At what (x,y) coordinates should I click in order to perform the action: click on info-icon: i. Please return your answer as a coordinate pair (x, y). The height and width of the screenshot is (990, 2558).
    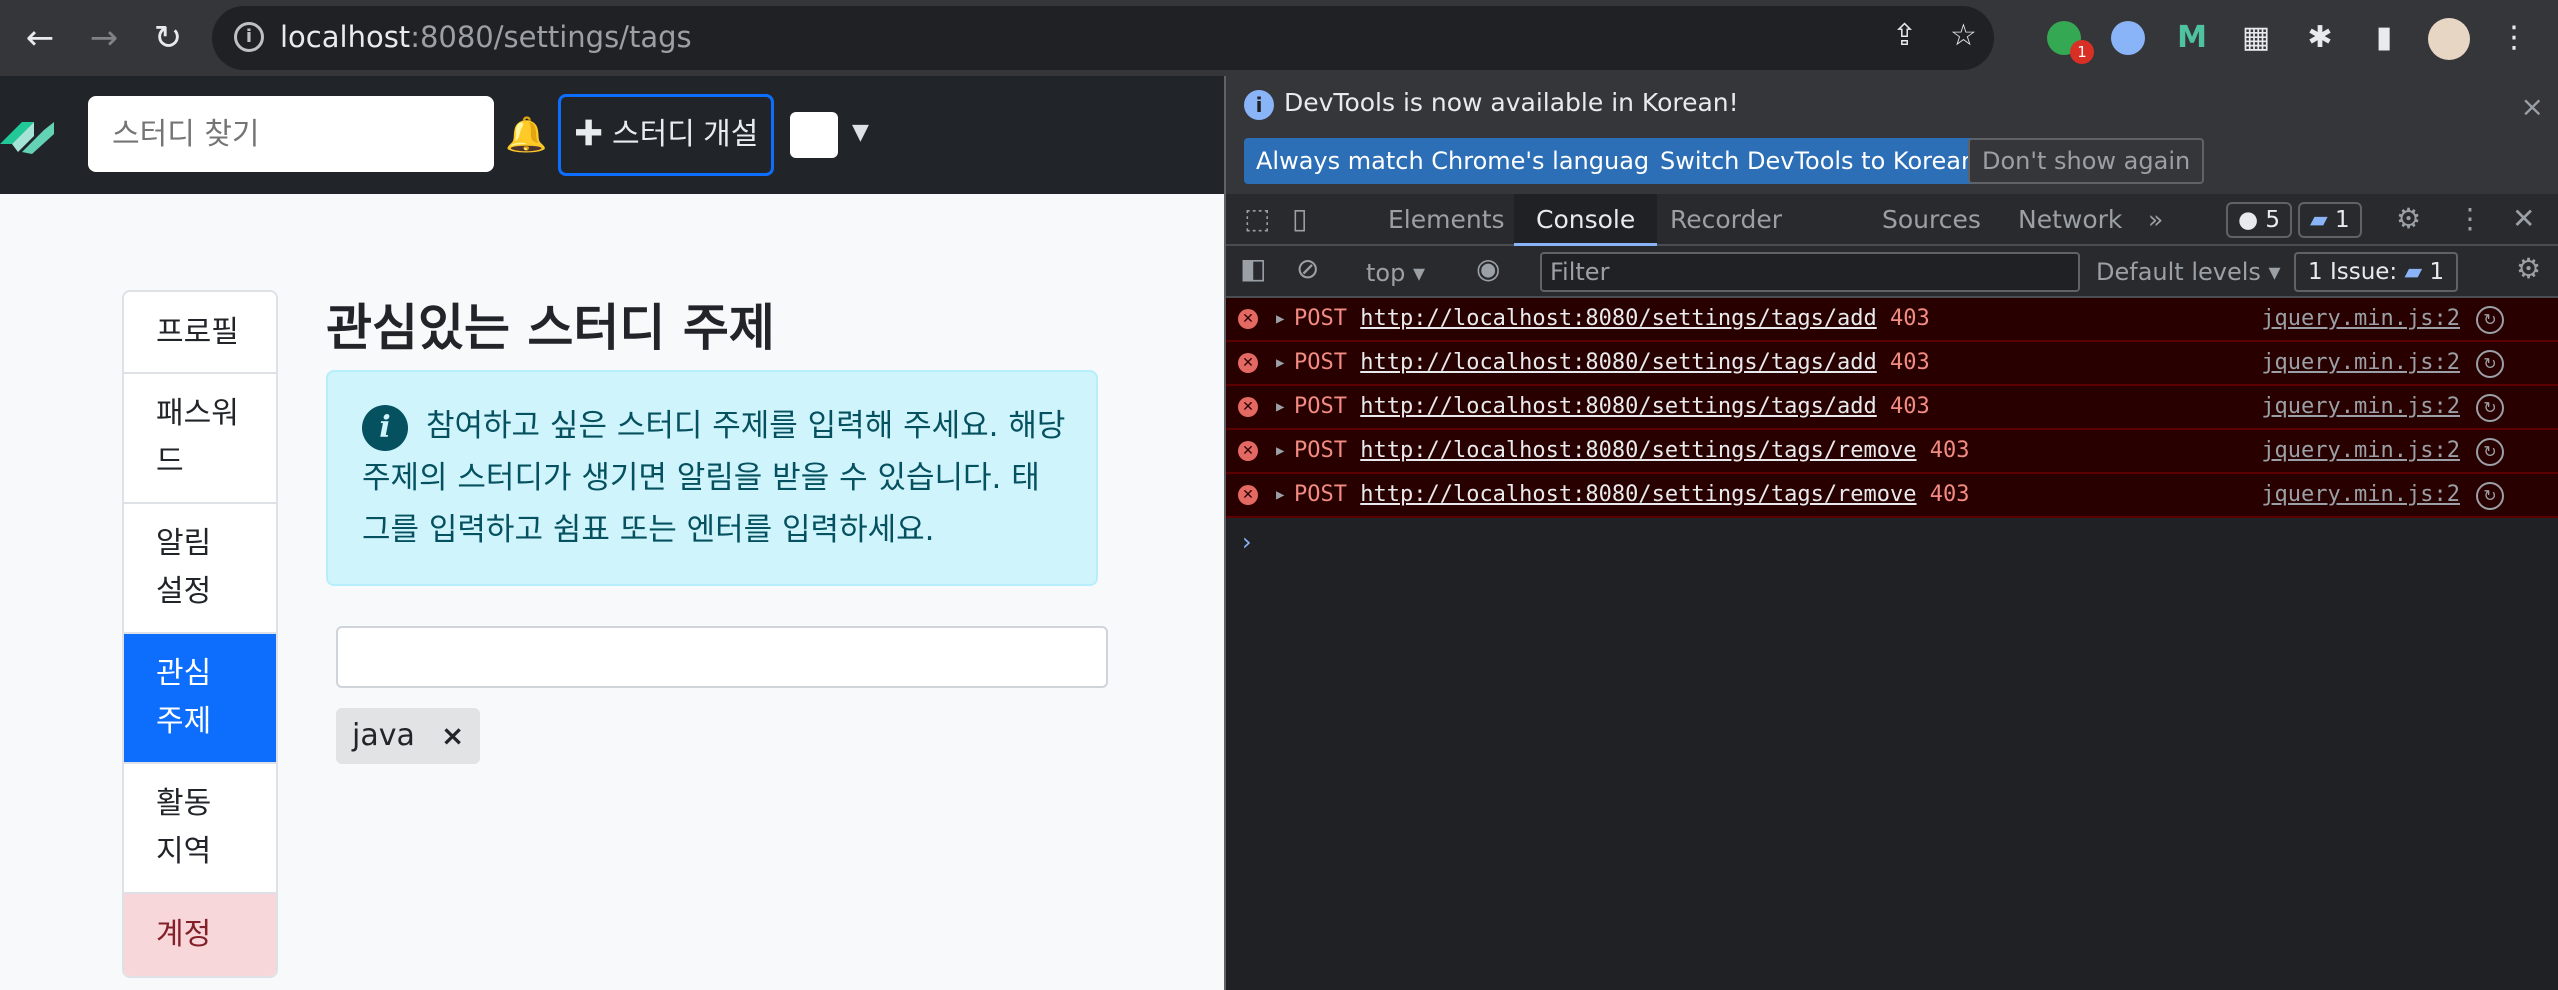
    Looking at the image, I should click on (1259, 105).